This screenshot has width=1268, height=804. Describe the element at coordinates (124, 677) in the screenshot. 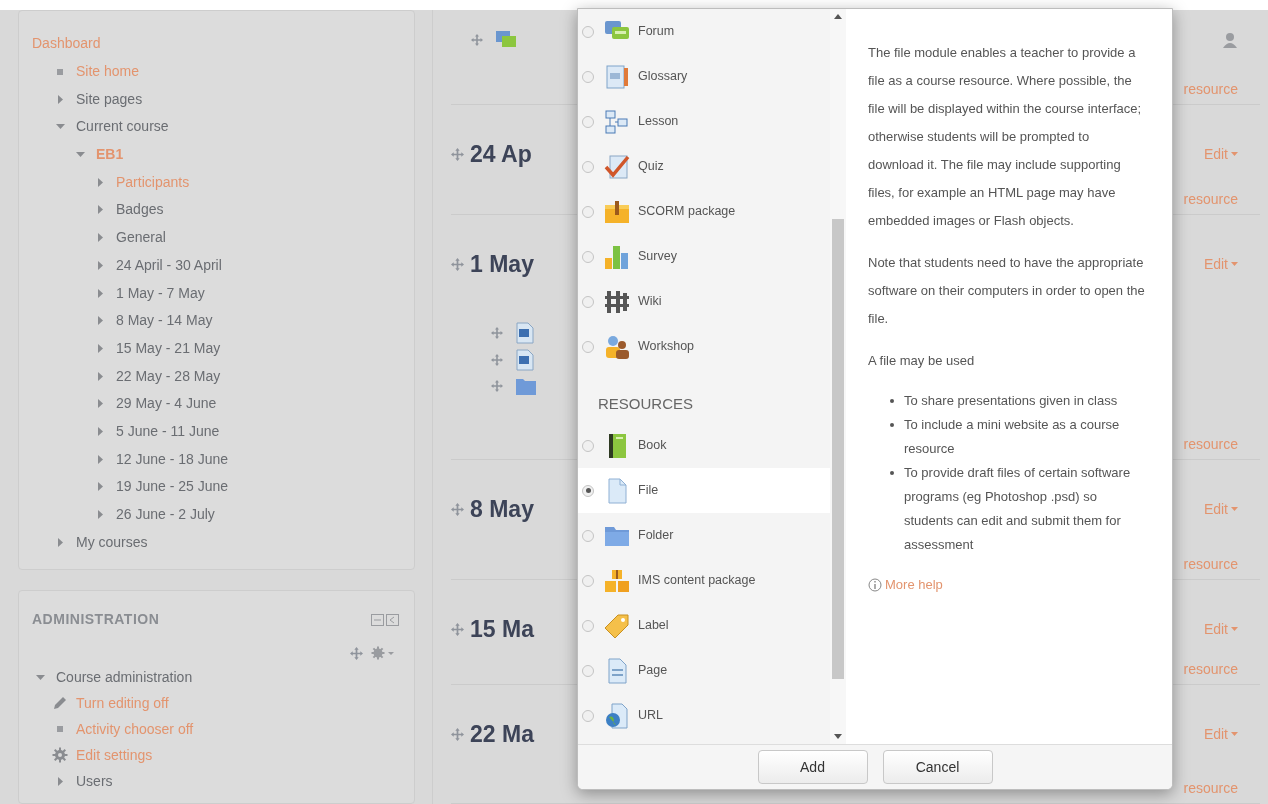

I see `nav-link: Course administration` at that location.